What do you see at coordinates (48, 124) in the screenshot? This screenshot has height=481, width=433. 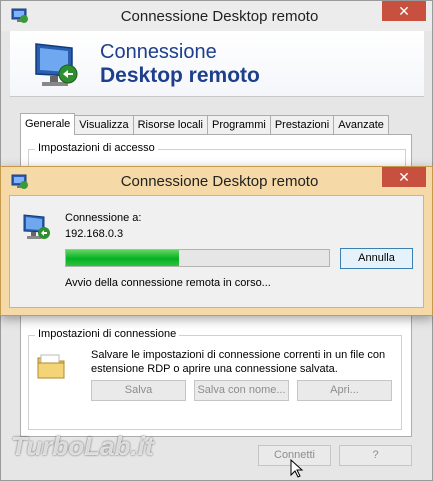 I see `tab-generale: Generale` at bounding box center [48, 124].